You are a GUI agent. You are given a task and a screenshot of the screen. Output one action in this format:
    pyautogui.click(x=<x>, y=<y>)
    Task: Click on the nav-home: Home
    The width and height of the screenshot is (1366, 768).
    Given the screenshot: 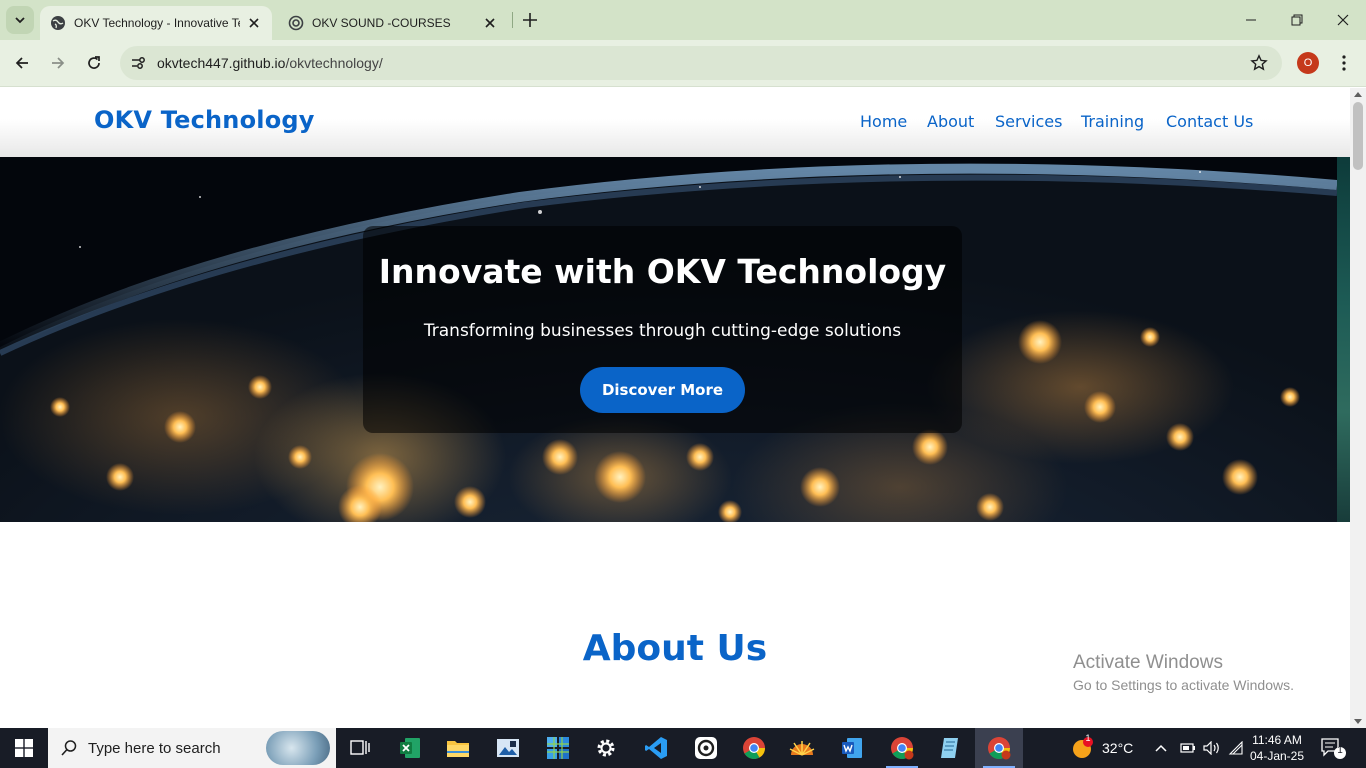 What is the action you would take?
    pyautogui.click(x=883, y=121)
    